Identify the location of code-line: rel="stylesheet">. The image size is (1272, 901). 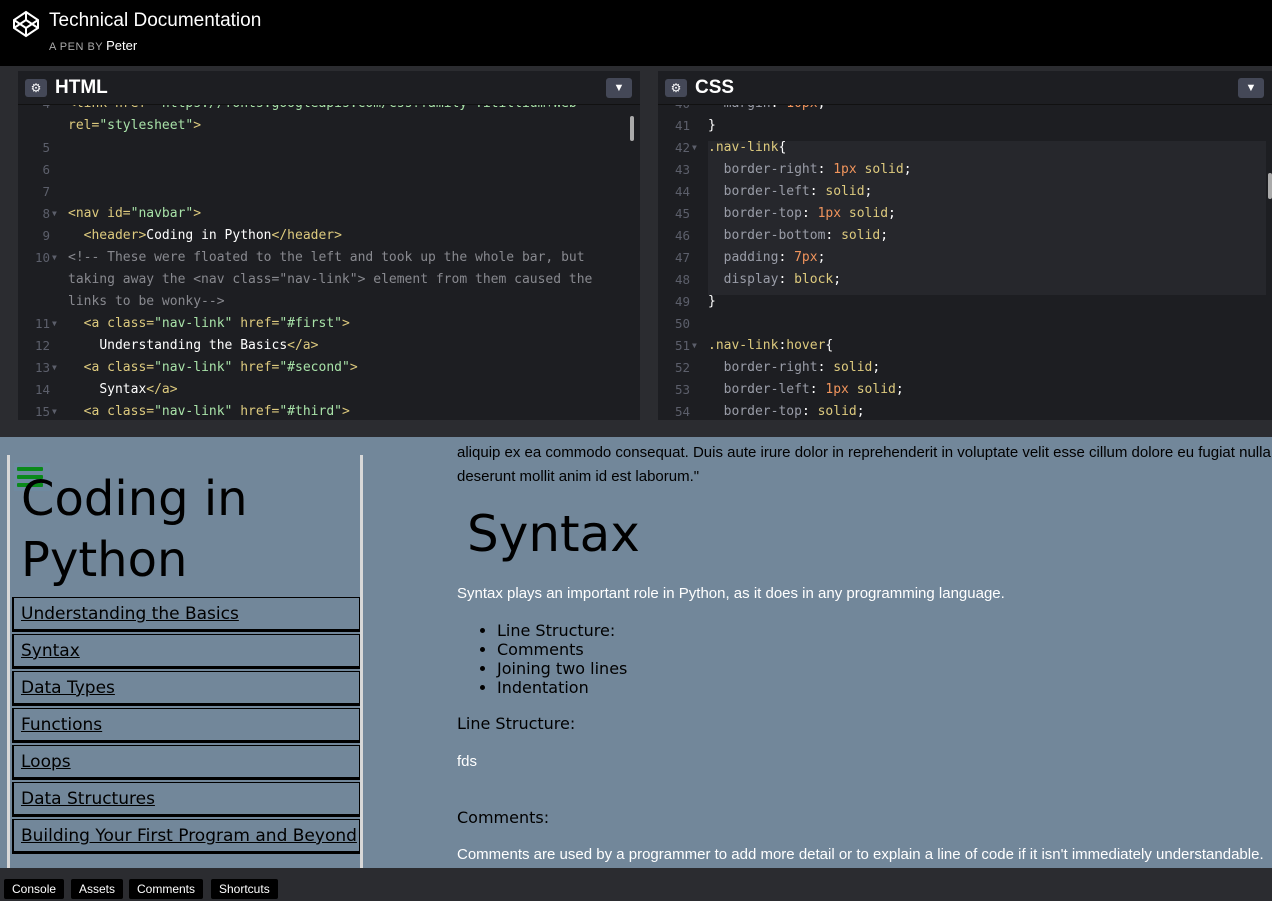
(329, 126).